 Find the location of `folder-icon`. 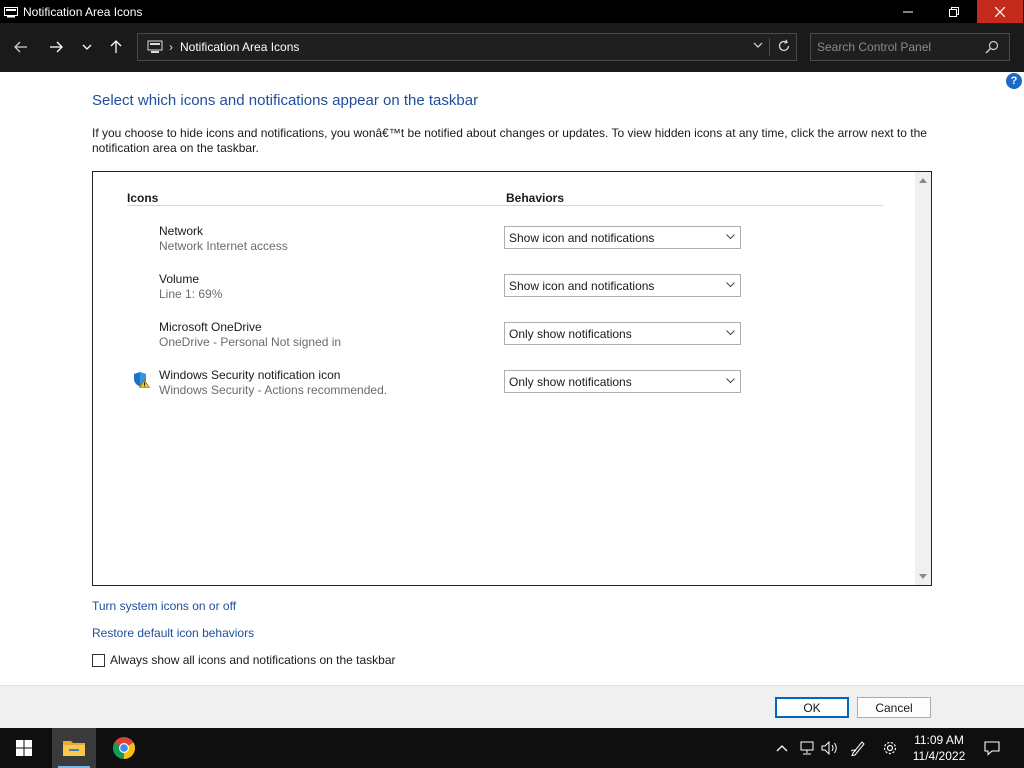

folder-icon is located at coordinates (74, 748).